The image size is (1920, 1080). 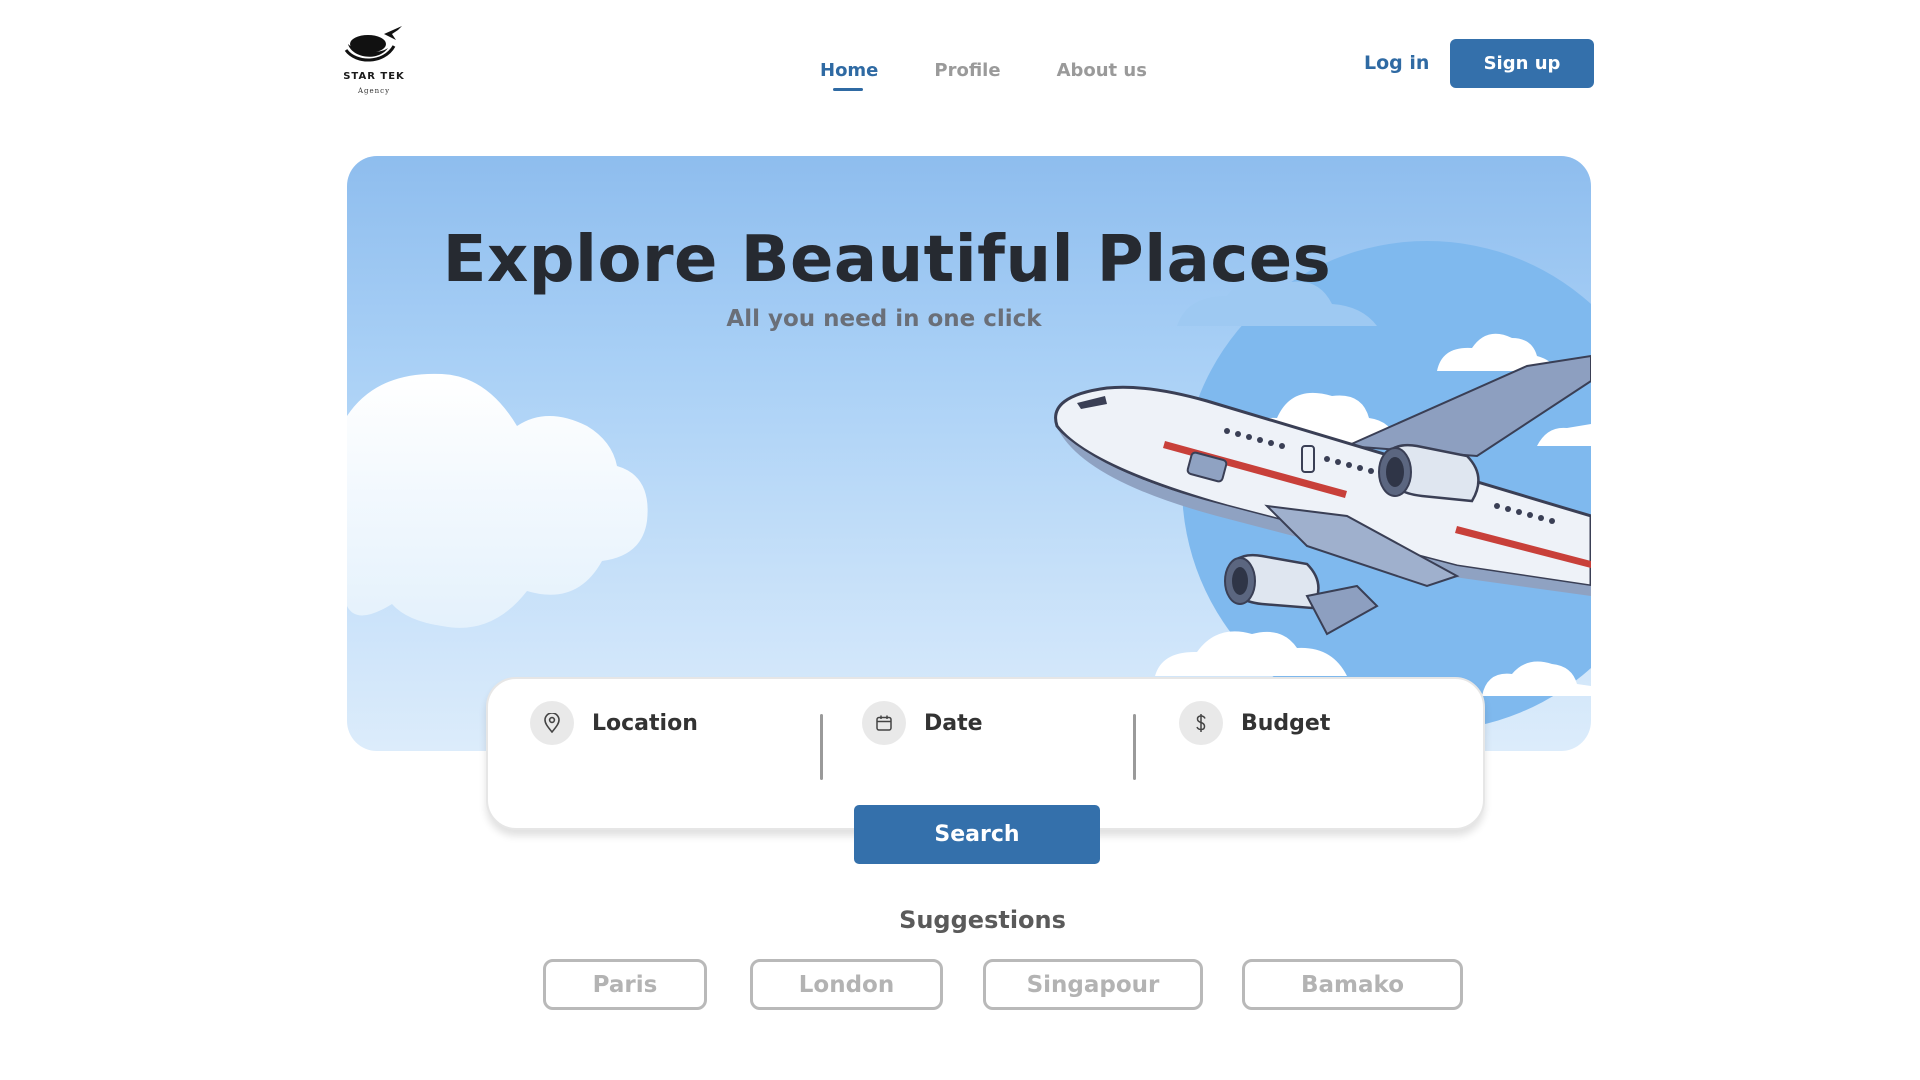 I want to click on hero-title: Explore Beautiful Places, so click(x=887, y=260).